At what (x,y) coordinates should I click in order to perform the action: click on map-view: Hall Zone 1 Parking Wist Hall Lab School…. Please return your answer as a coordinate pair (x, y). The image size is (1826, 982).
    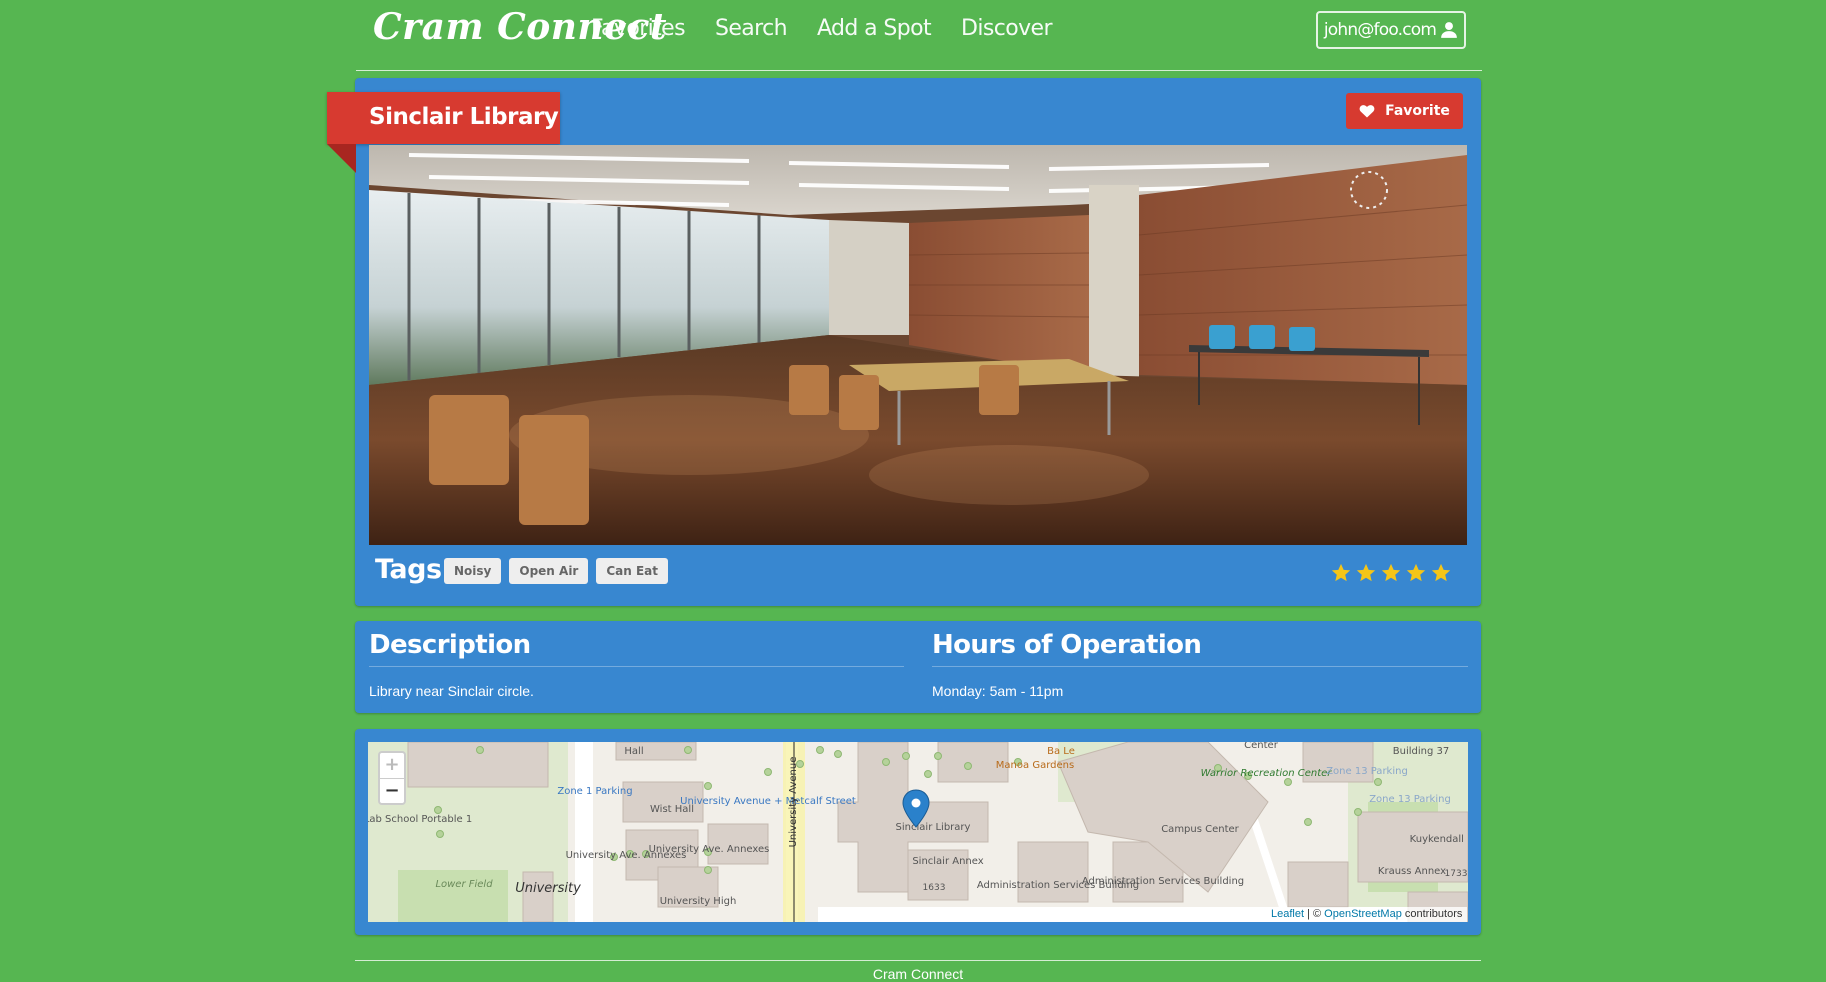
    Looking at the image, I should click on (918, 832).